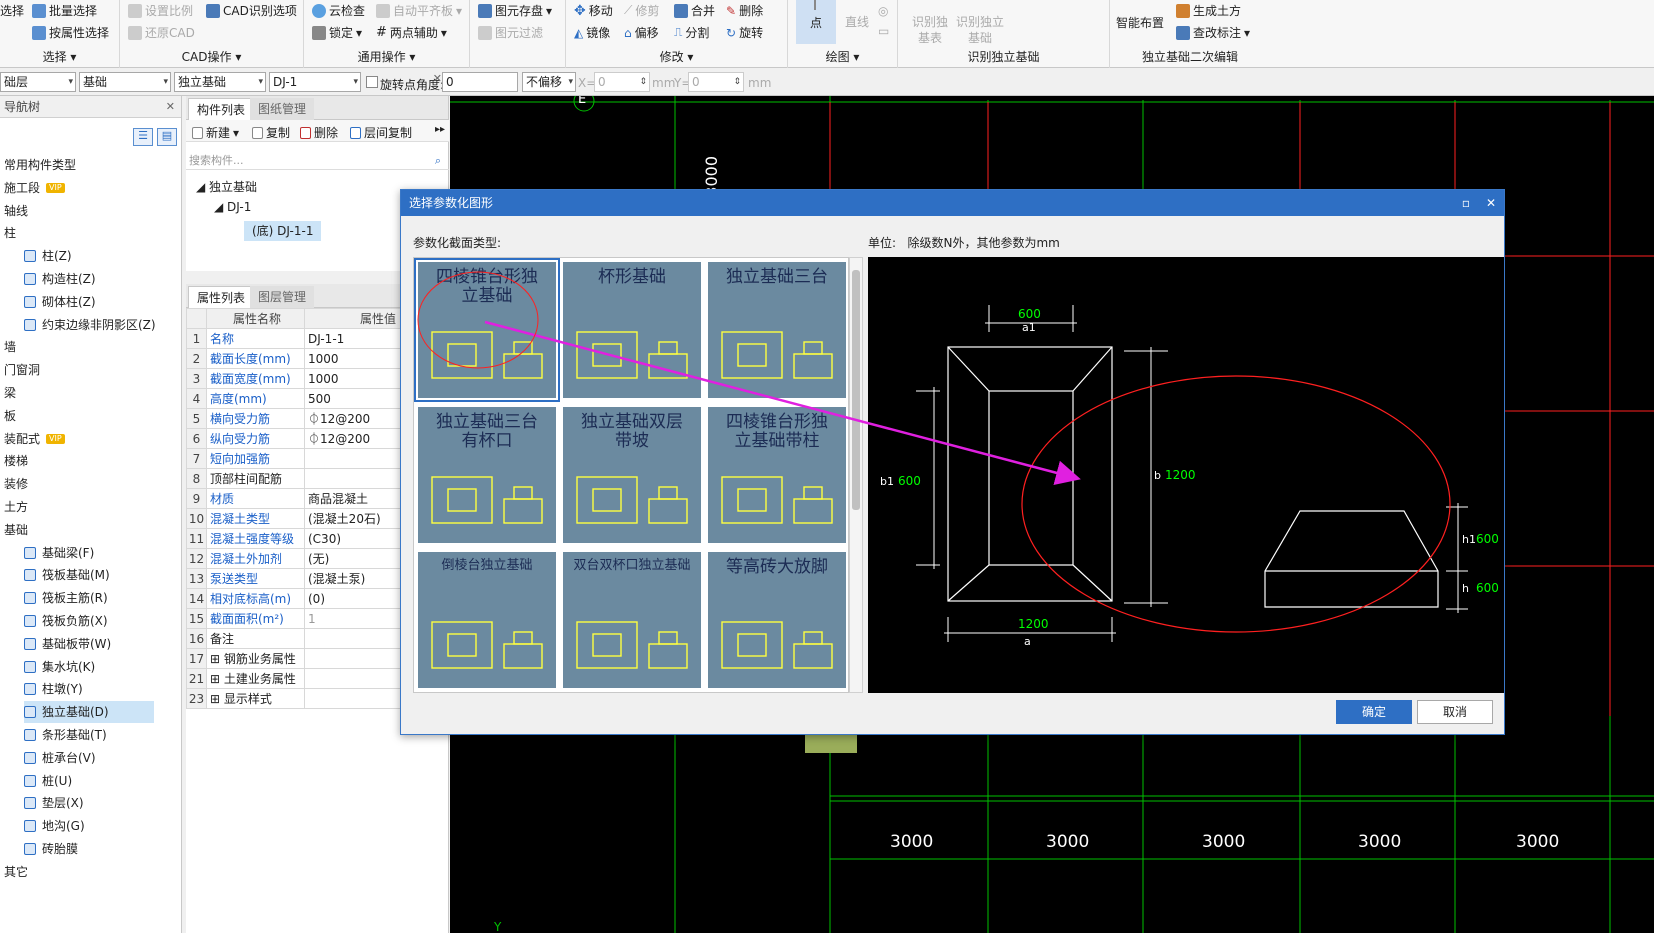 The width and height of the screenshot is (1654, 933). I want to click on check-label-button: 查改标注 ▾, so click(1213, 32).